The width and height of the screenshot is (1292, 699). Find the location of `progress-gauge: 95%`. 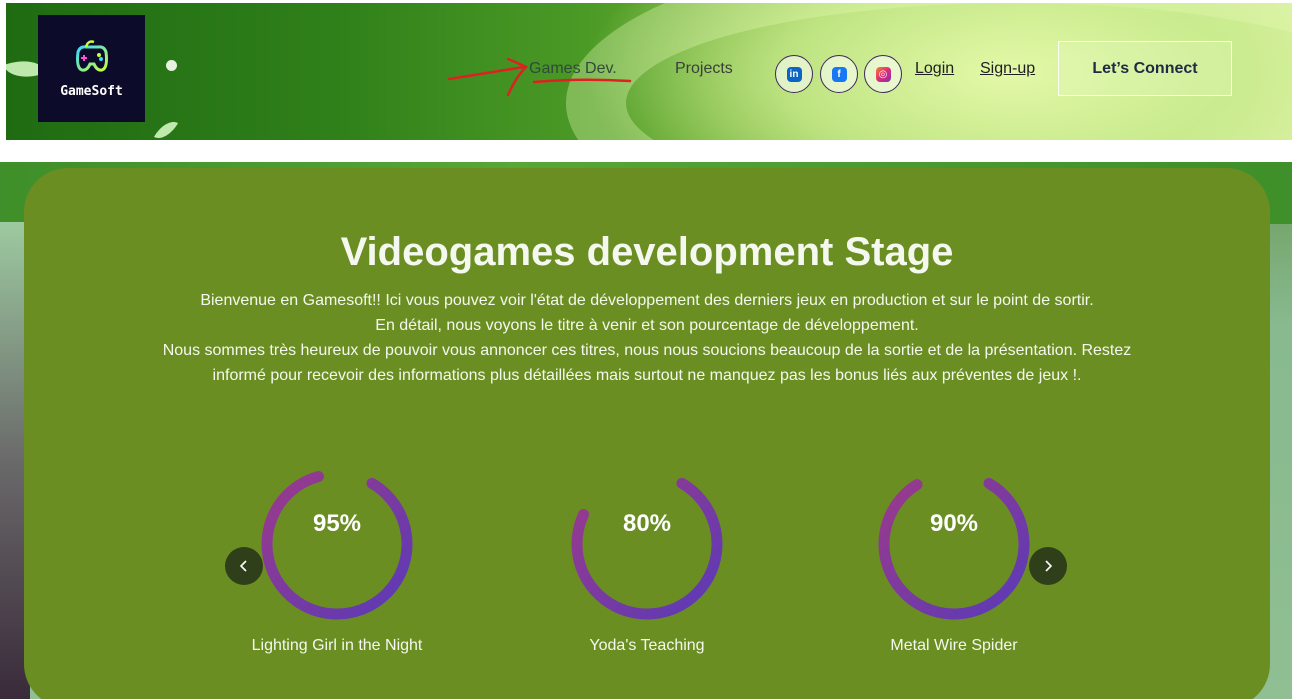

progress-gauge: 95% is located at coordinates (337, 544).